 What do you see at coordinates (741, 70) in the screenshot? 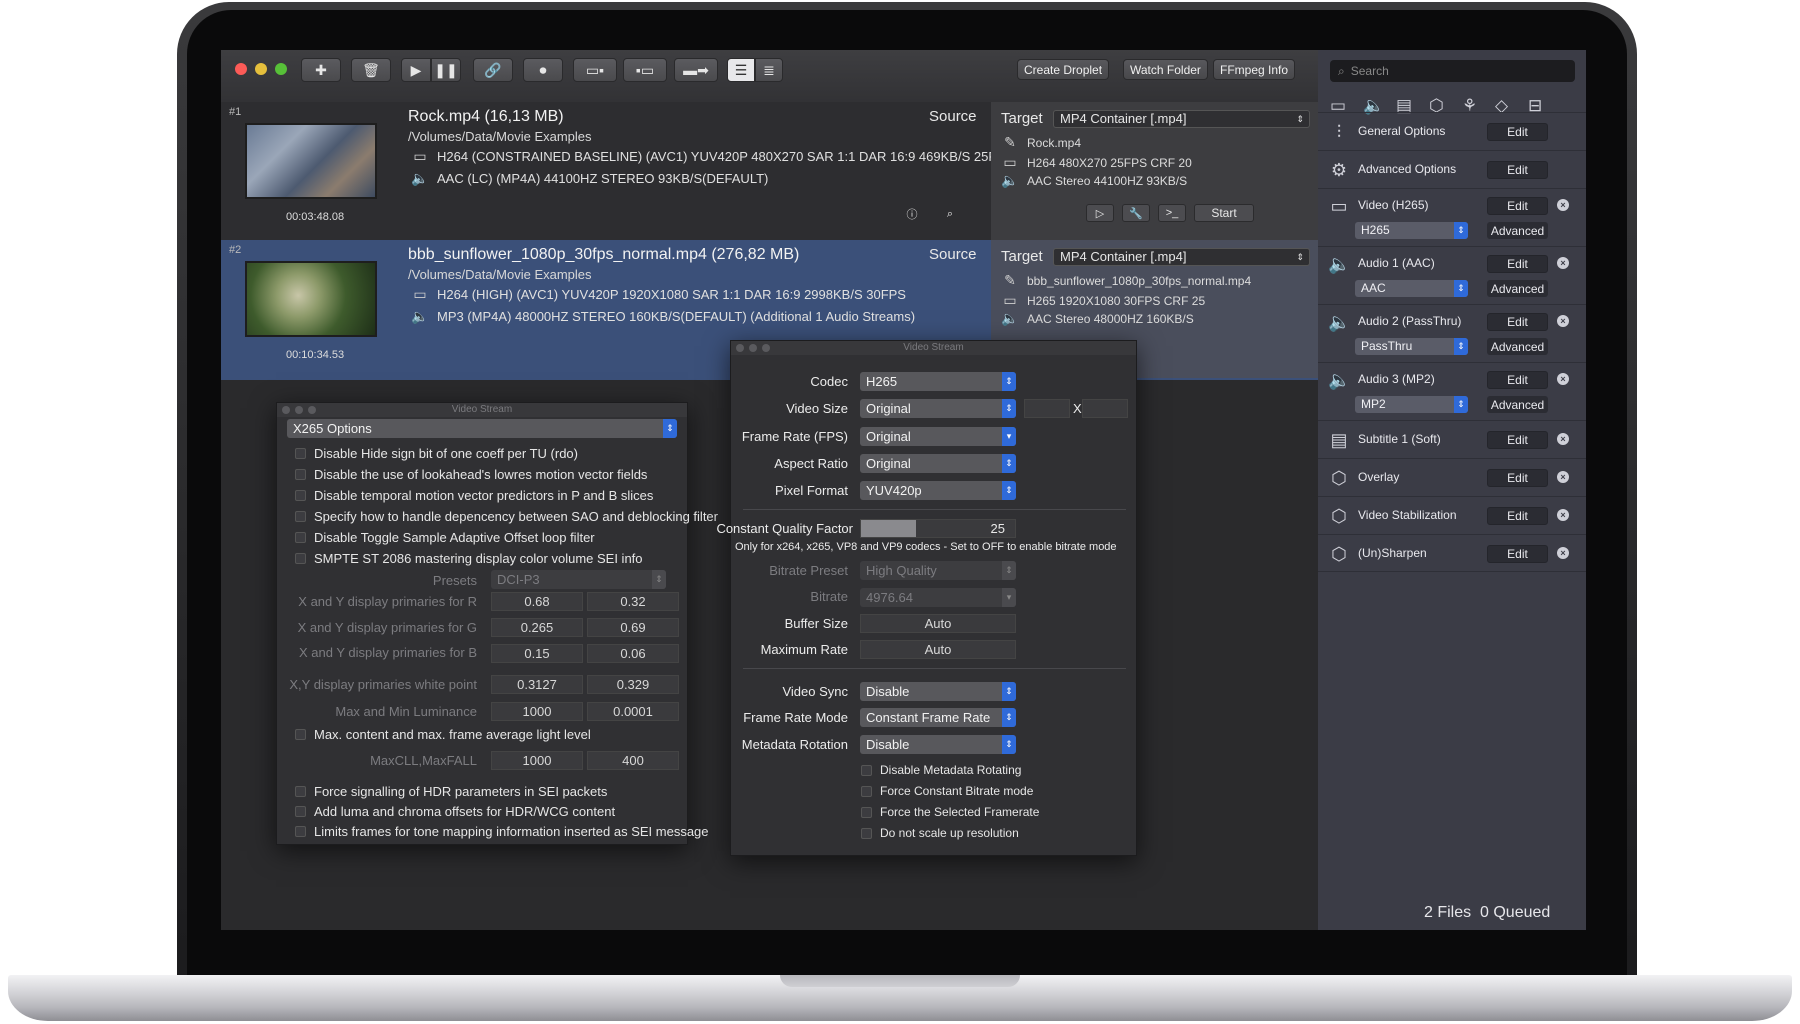
I see `view-list-button: ☰` at bounding box center [741, 70].